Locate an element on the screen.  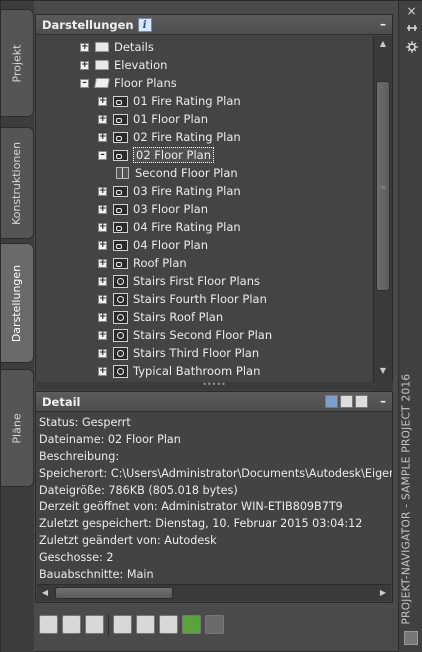
panel-splitter: ••••• is located at coordinates (214, 385).